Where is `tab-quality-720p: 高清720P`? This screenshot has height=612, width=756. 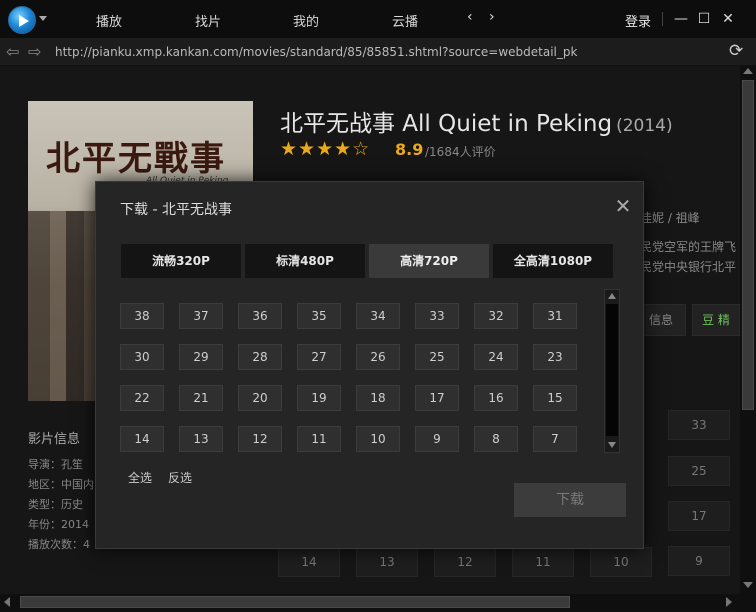 tab-quality-720p: 高清720P is located at coordinates (429, 261).